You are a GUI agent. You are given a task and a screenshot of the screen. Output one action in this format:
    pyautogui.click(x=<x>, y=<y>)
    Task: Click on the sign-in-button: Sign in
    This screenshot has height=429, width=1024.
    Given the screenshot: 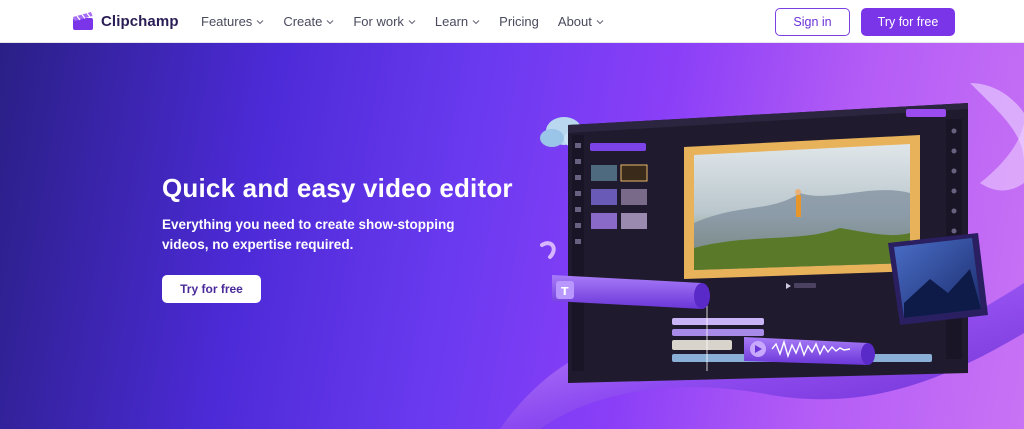 What is the action you would take?
    pyautogui.click(x=812, y=22)
    